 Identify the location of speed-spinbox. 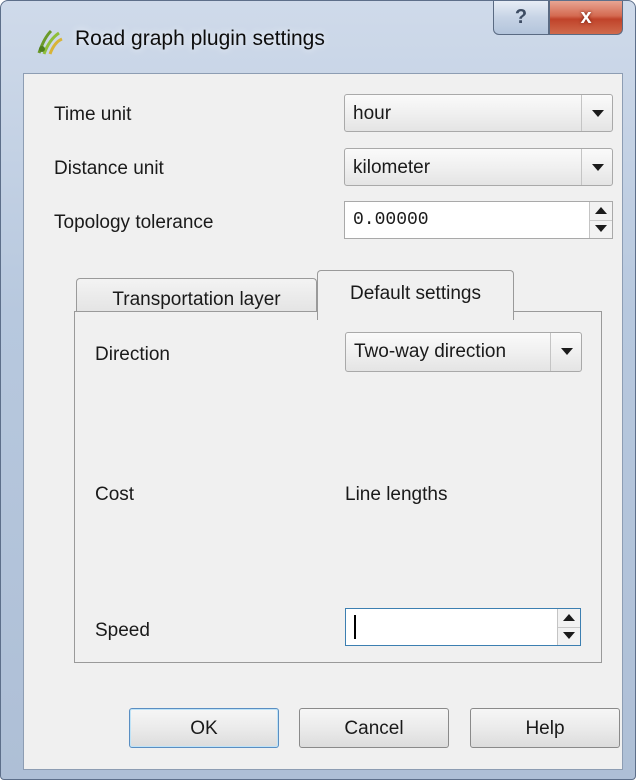
(463, 627).